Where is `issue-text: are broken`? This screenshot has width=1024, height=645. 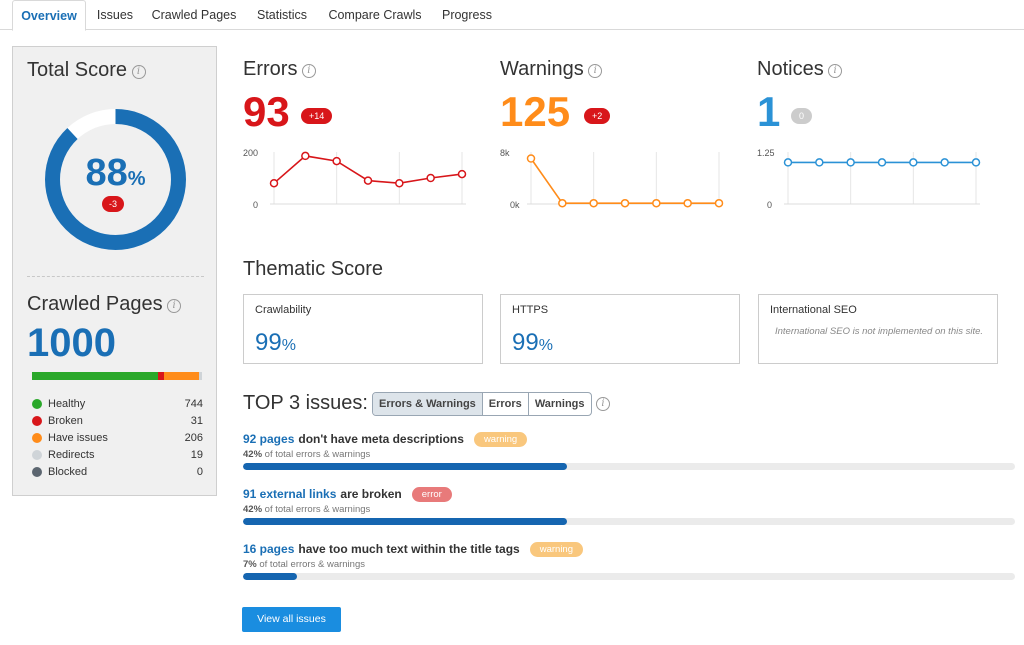
issue-text: are broken is located at coordinates (370, 494).